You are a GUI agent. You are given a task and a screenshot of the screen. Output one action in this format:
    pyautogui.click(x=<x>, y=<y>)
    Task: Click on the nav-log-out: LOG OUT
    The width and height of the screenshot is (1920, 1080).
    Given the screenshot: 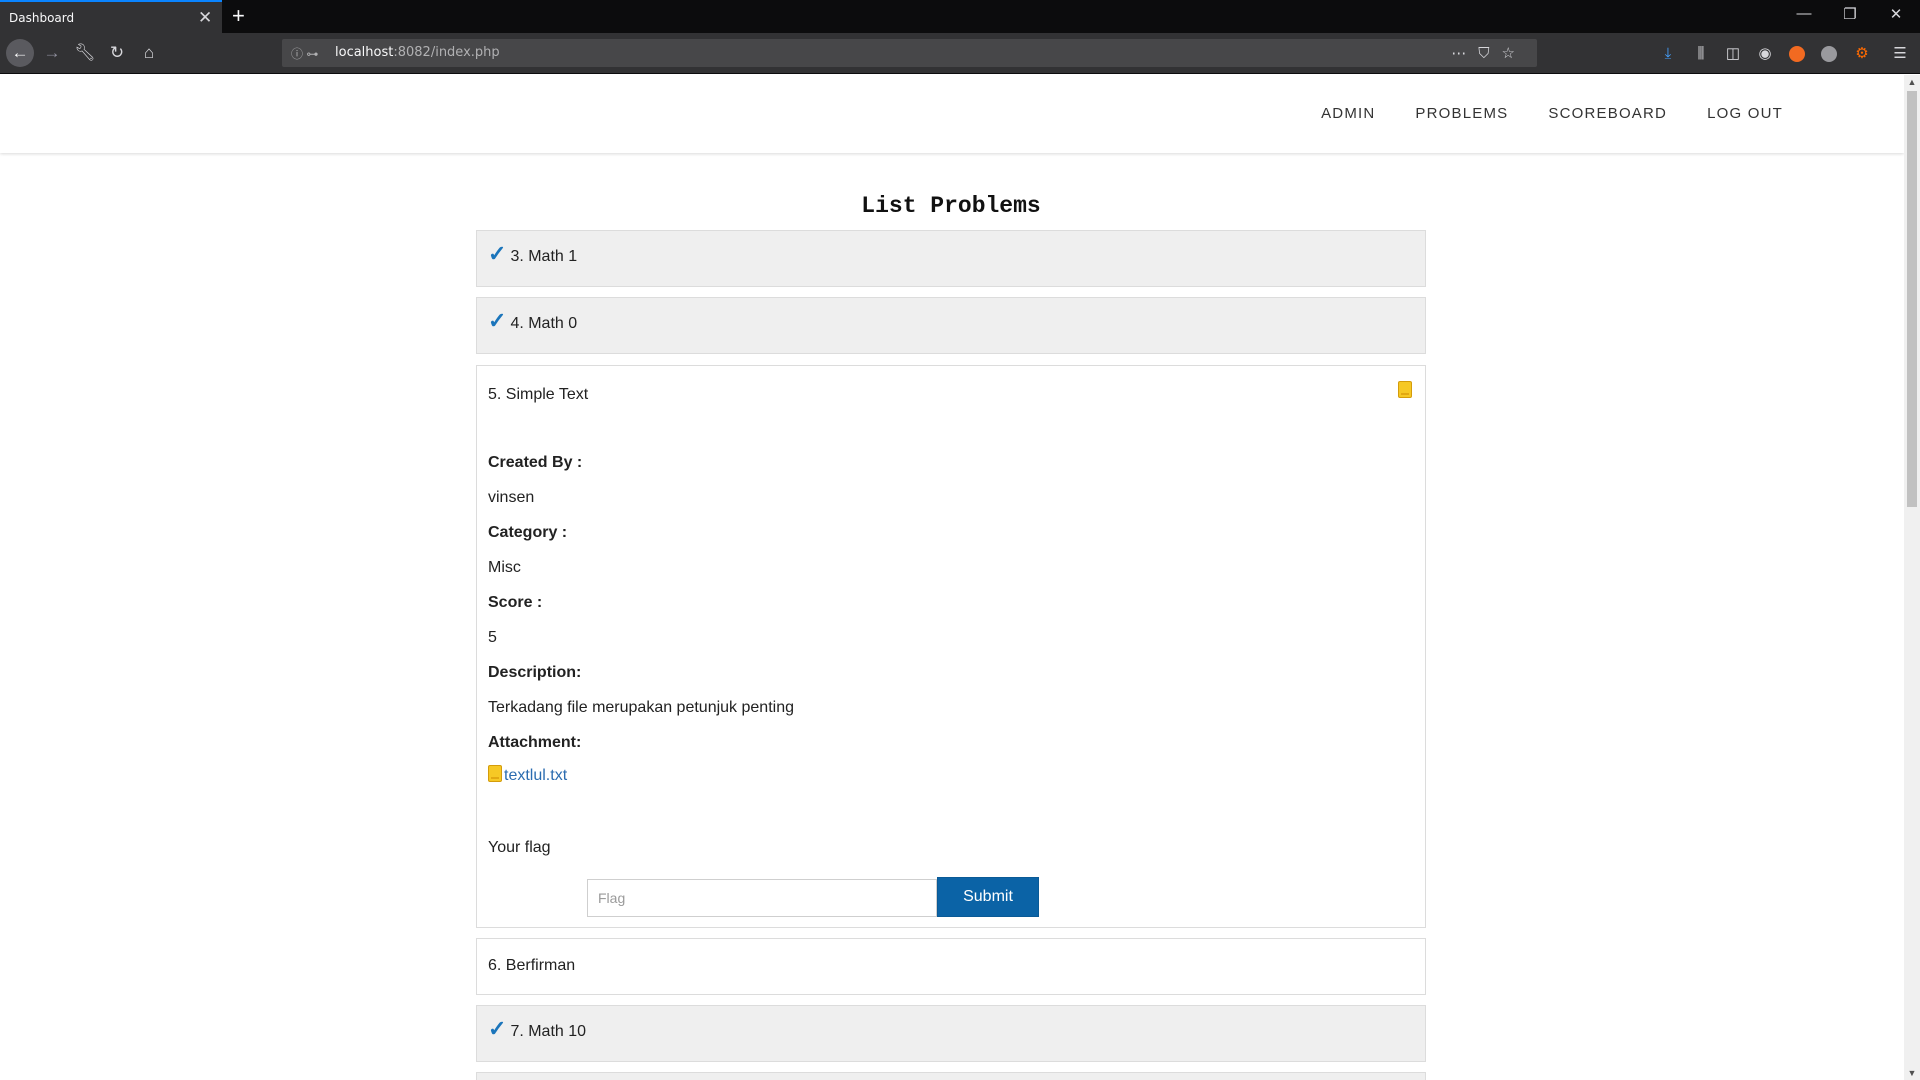 What is the action you would take?
    pyautogui.click(x=1745, y=113)
    